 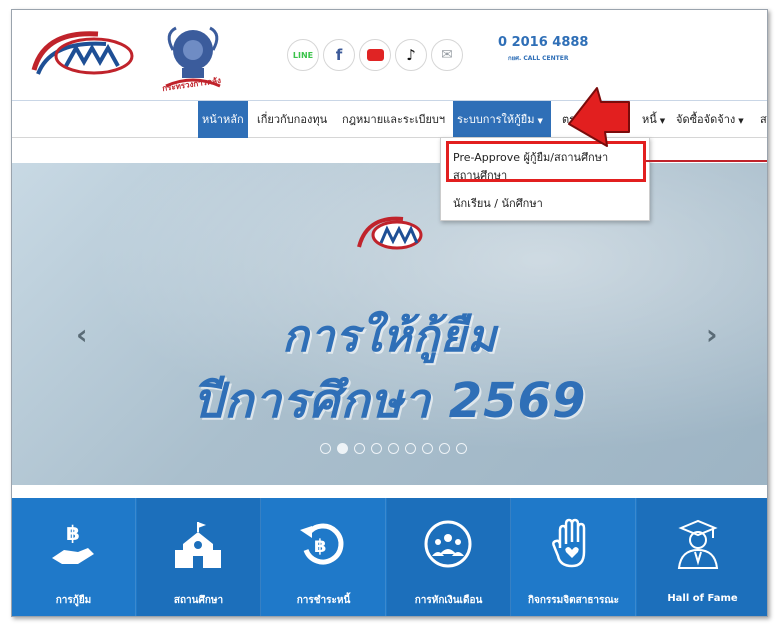 What do you see at coordinates (86, 68) in the screenshot?
I see `logo-tagline` at bounding box center [86, 68].